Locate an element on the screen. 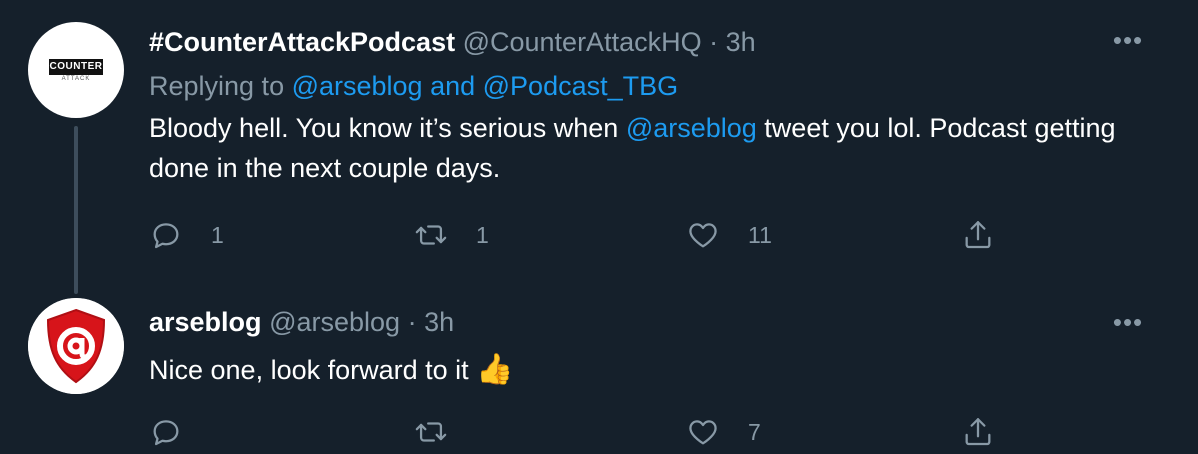  tweet-text-part: Bloody hell. You know it’s serious when is located at coordinates (387, 128).